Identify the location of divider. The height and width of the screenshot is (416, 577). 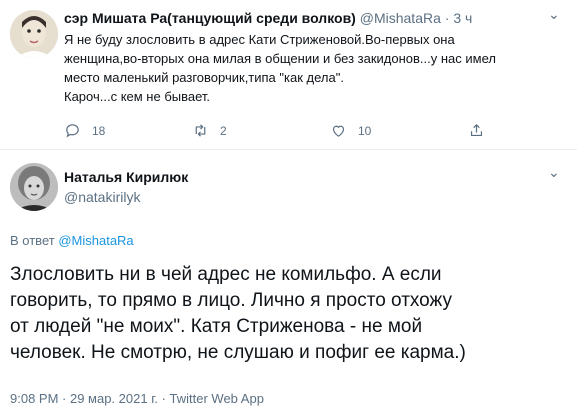
(288, 149).